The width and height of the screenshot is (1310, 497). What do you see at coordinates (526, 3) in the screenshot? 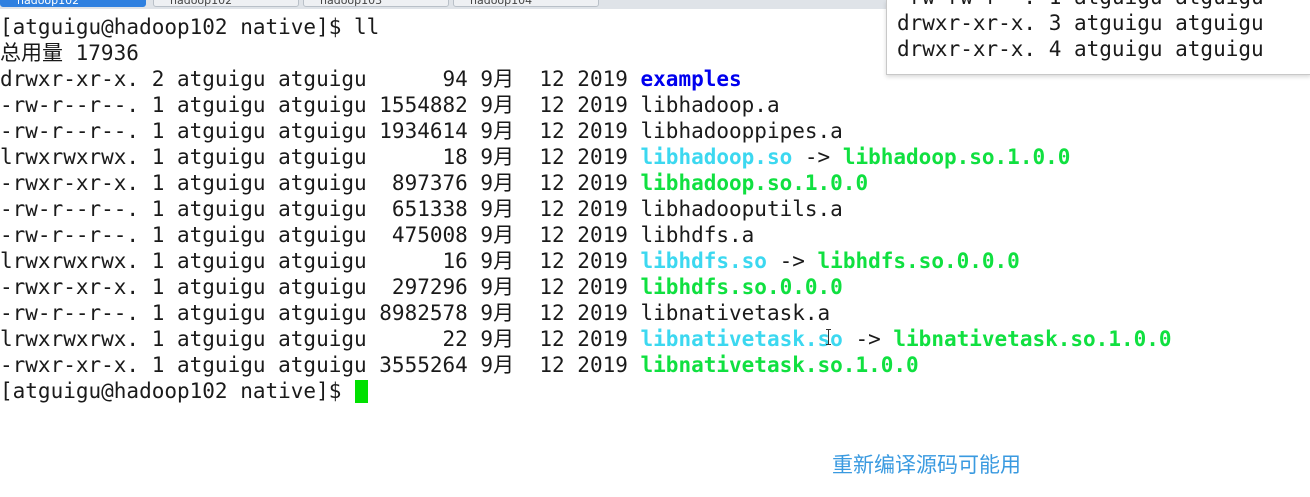
I see `tab-hadoop104: hadoop104` at bounding box center [526, 3].